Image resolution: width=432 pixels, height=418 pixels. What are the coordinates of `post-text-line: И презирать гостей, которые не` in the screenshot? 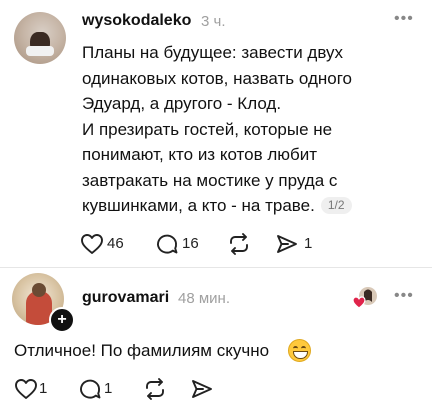 It's located at (207, 129).